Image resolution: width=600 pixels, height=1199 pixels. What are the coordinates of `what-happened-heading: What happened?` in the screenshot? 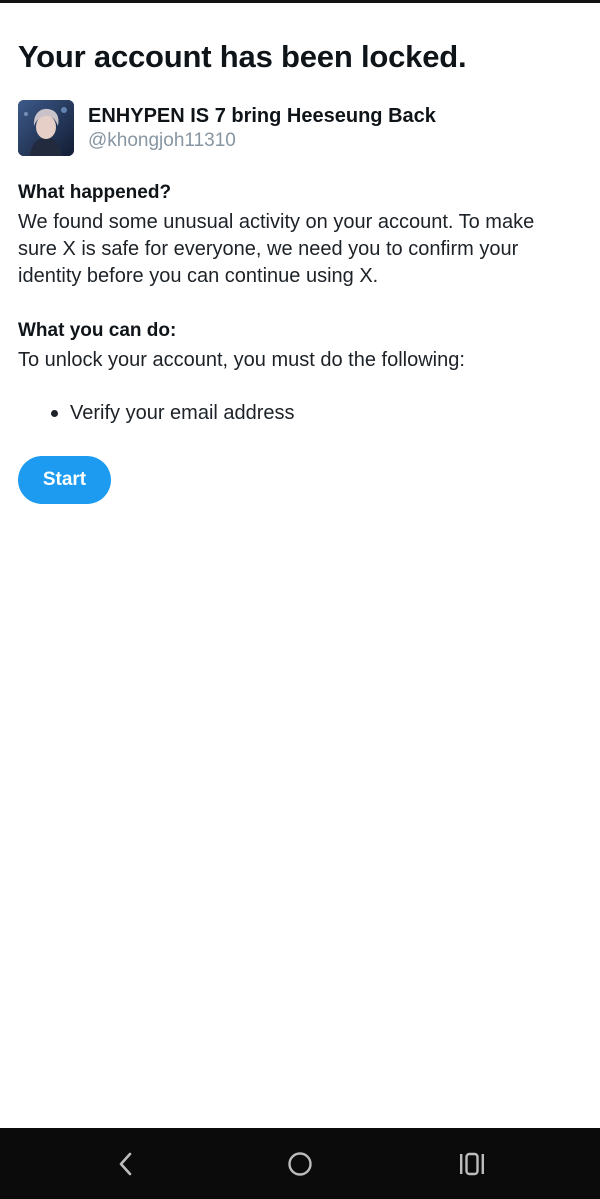 It's located at (95, 192).